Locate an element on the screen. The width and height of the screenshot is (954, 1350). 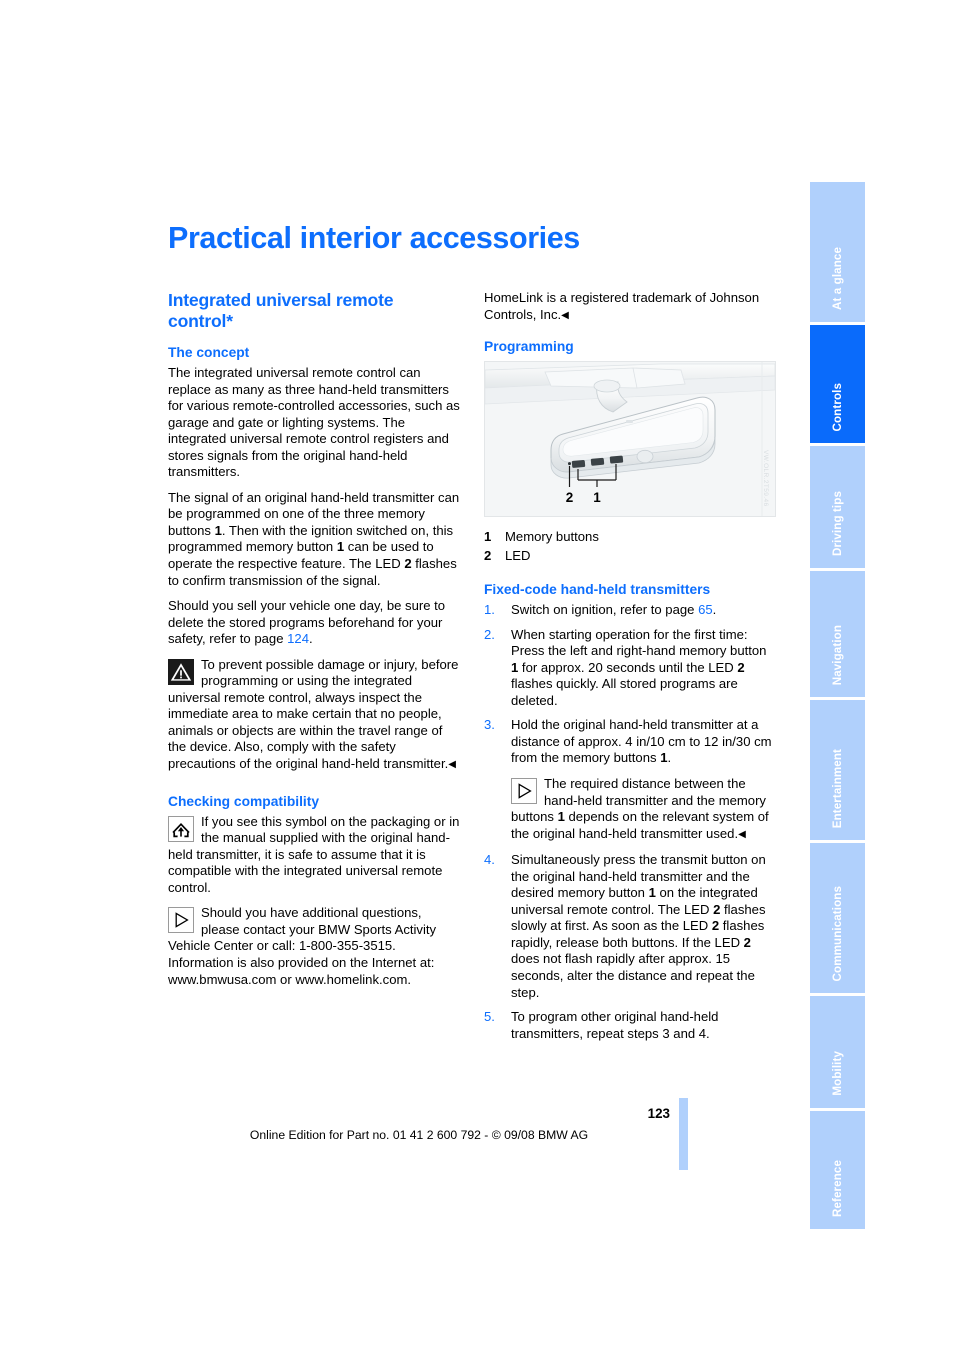
figure-legend: 1 Memory buttons 2 LED is located at coordinates (630, 546).